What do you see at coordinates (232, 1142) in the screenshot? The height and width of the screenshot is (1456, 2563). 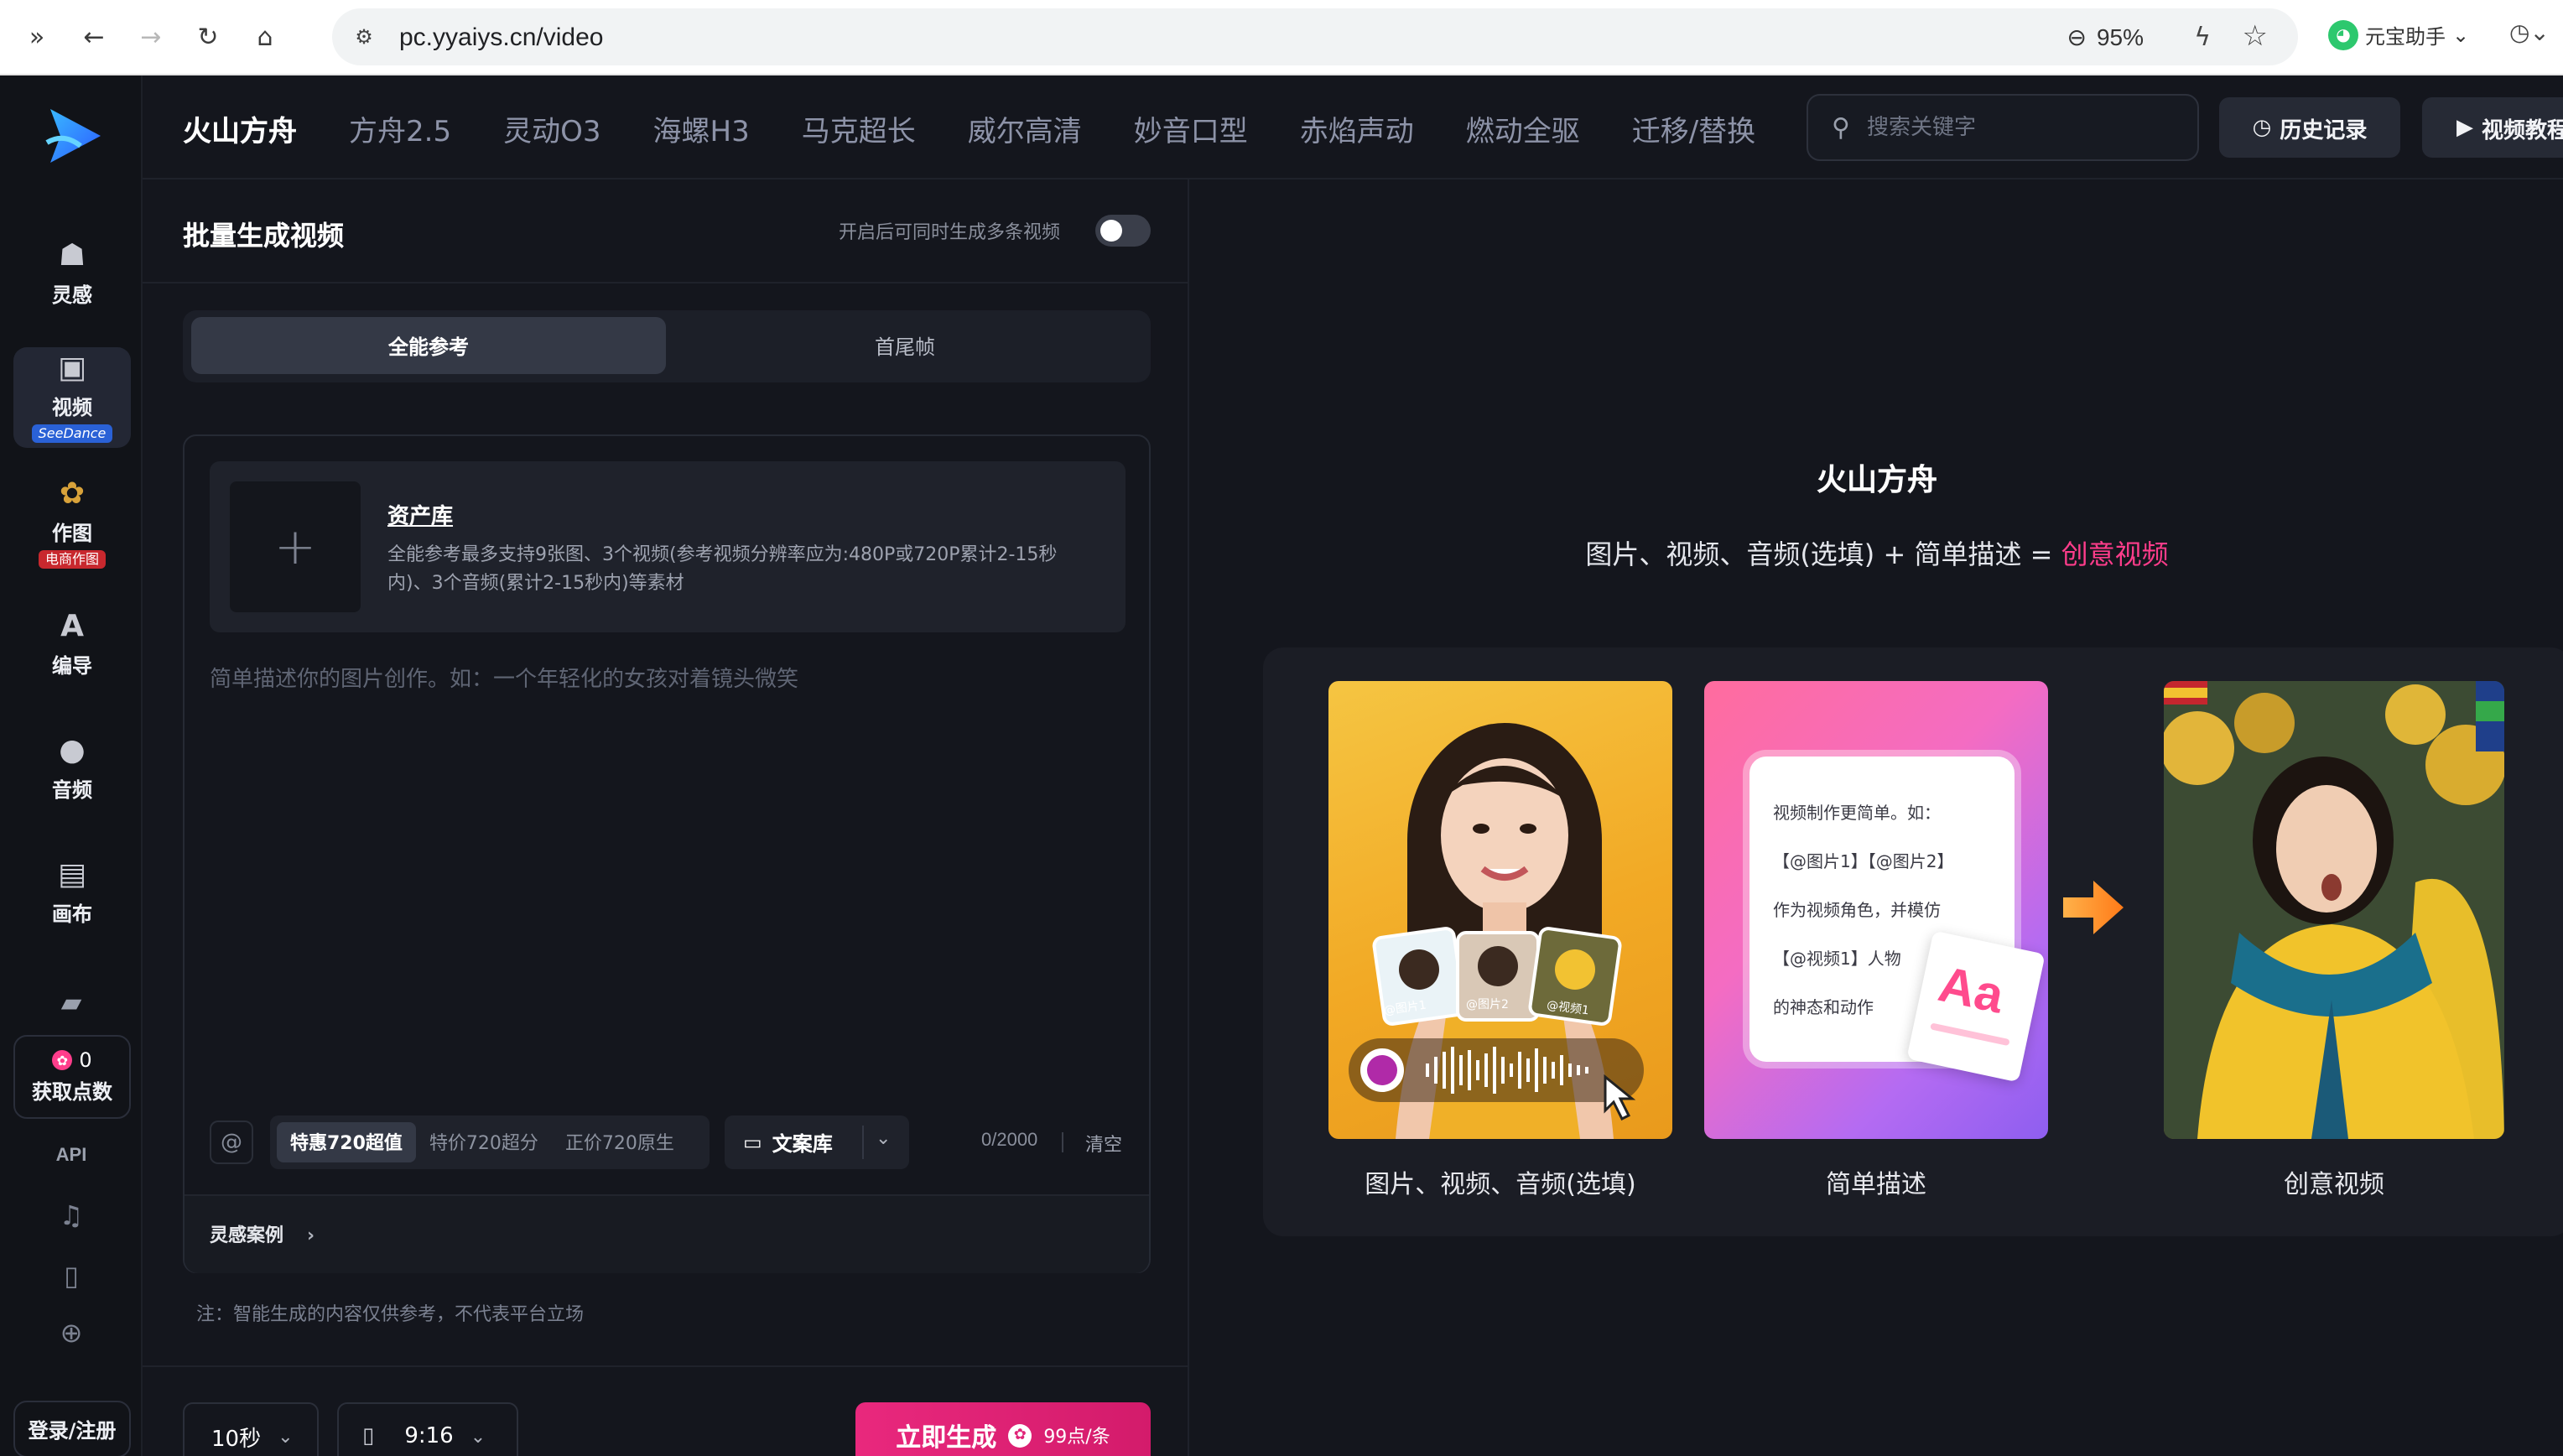 I see `mention-at-icon: @` at bounding box center [232, 1142].